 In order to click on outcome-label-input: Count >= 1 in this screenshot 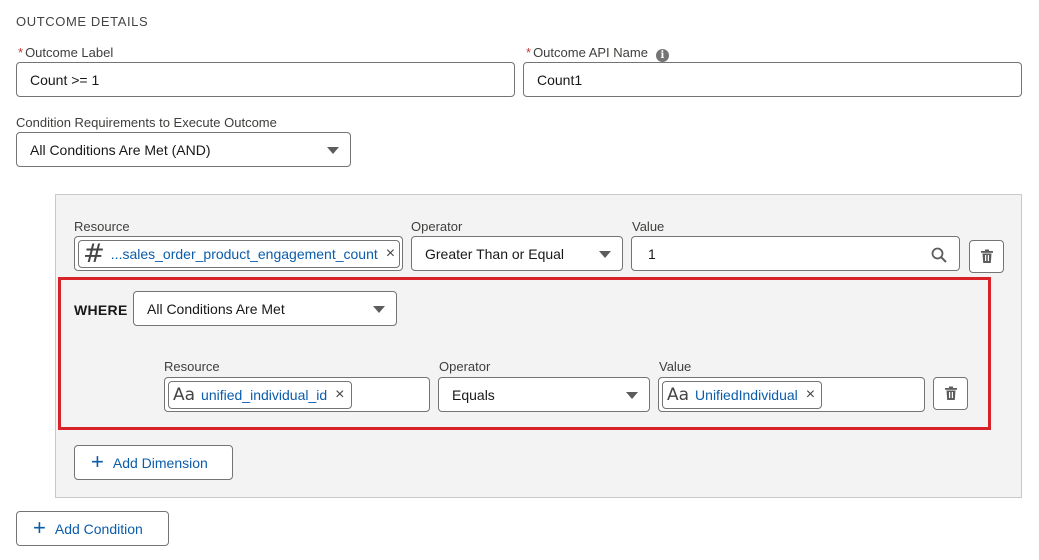, I will do `click(265, 79)`.